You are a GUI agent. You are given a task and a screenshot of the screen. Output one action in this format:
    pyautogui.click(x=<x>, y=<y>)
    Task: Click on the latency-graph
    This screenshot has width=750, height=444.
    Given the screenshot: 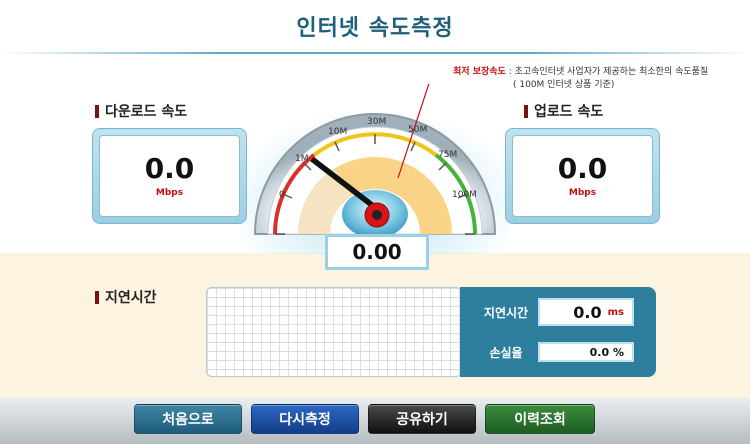 What is the action you would take?
    pyautogui.click(x=334, y=332)
    